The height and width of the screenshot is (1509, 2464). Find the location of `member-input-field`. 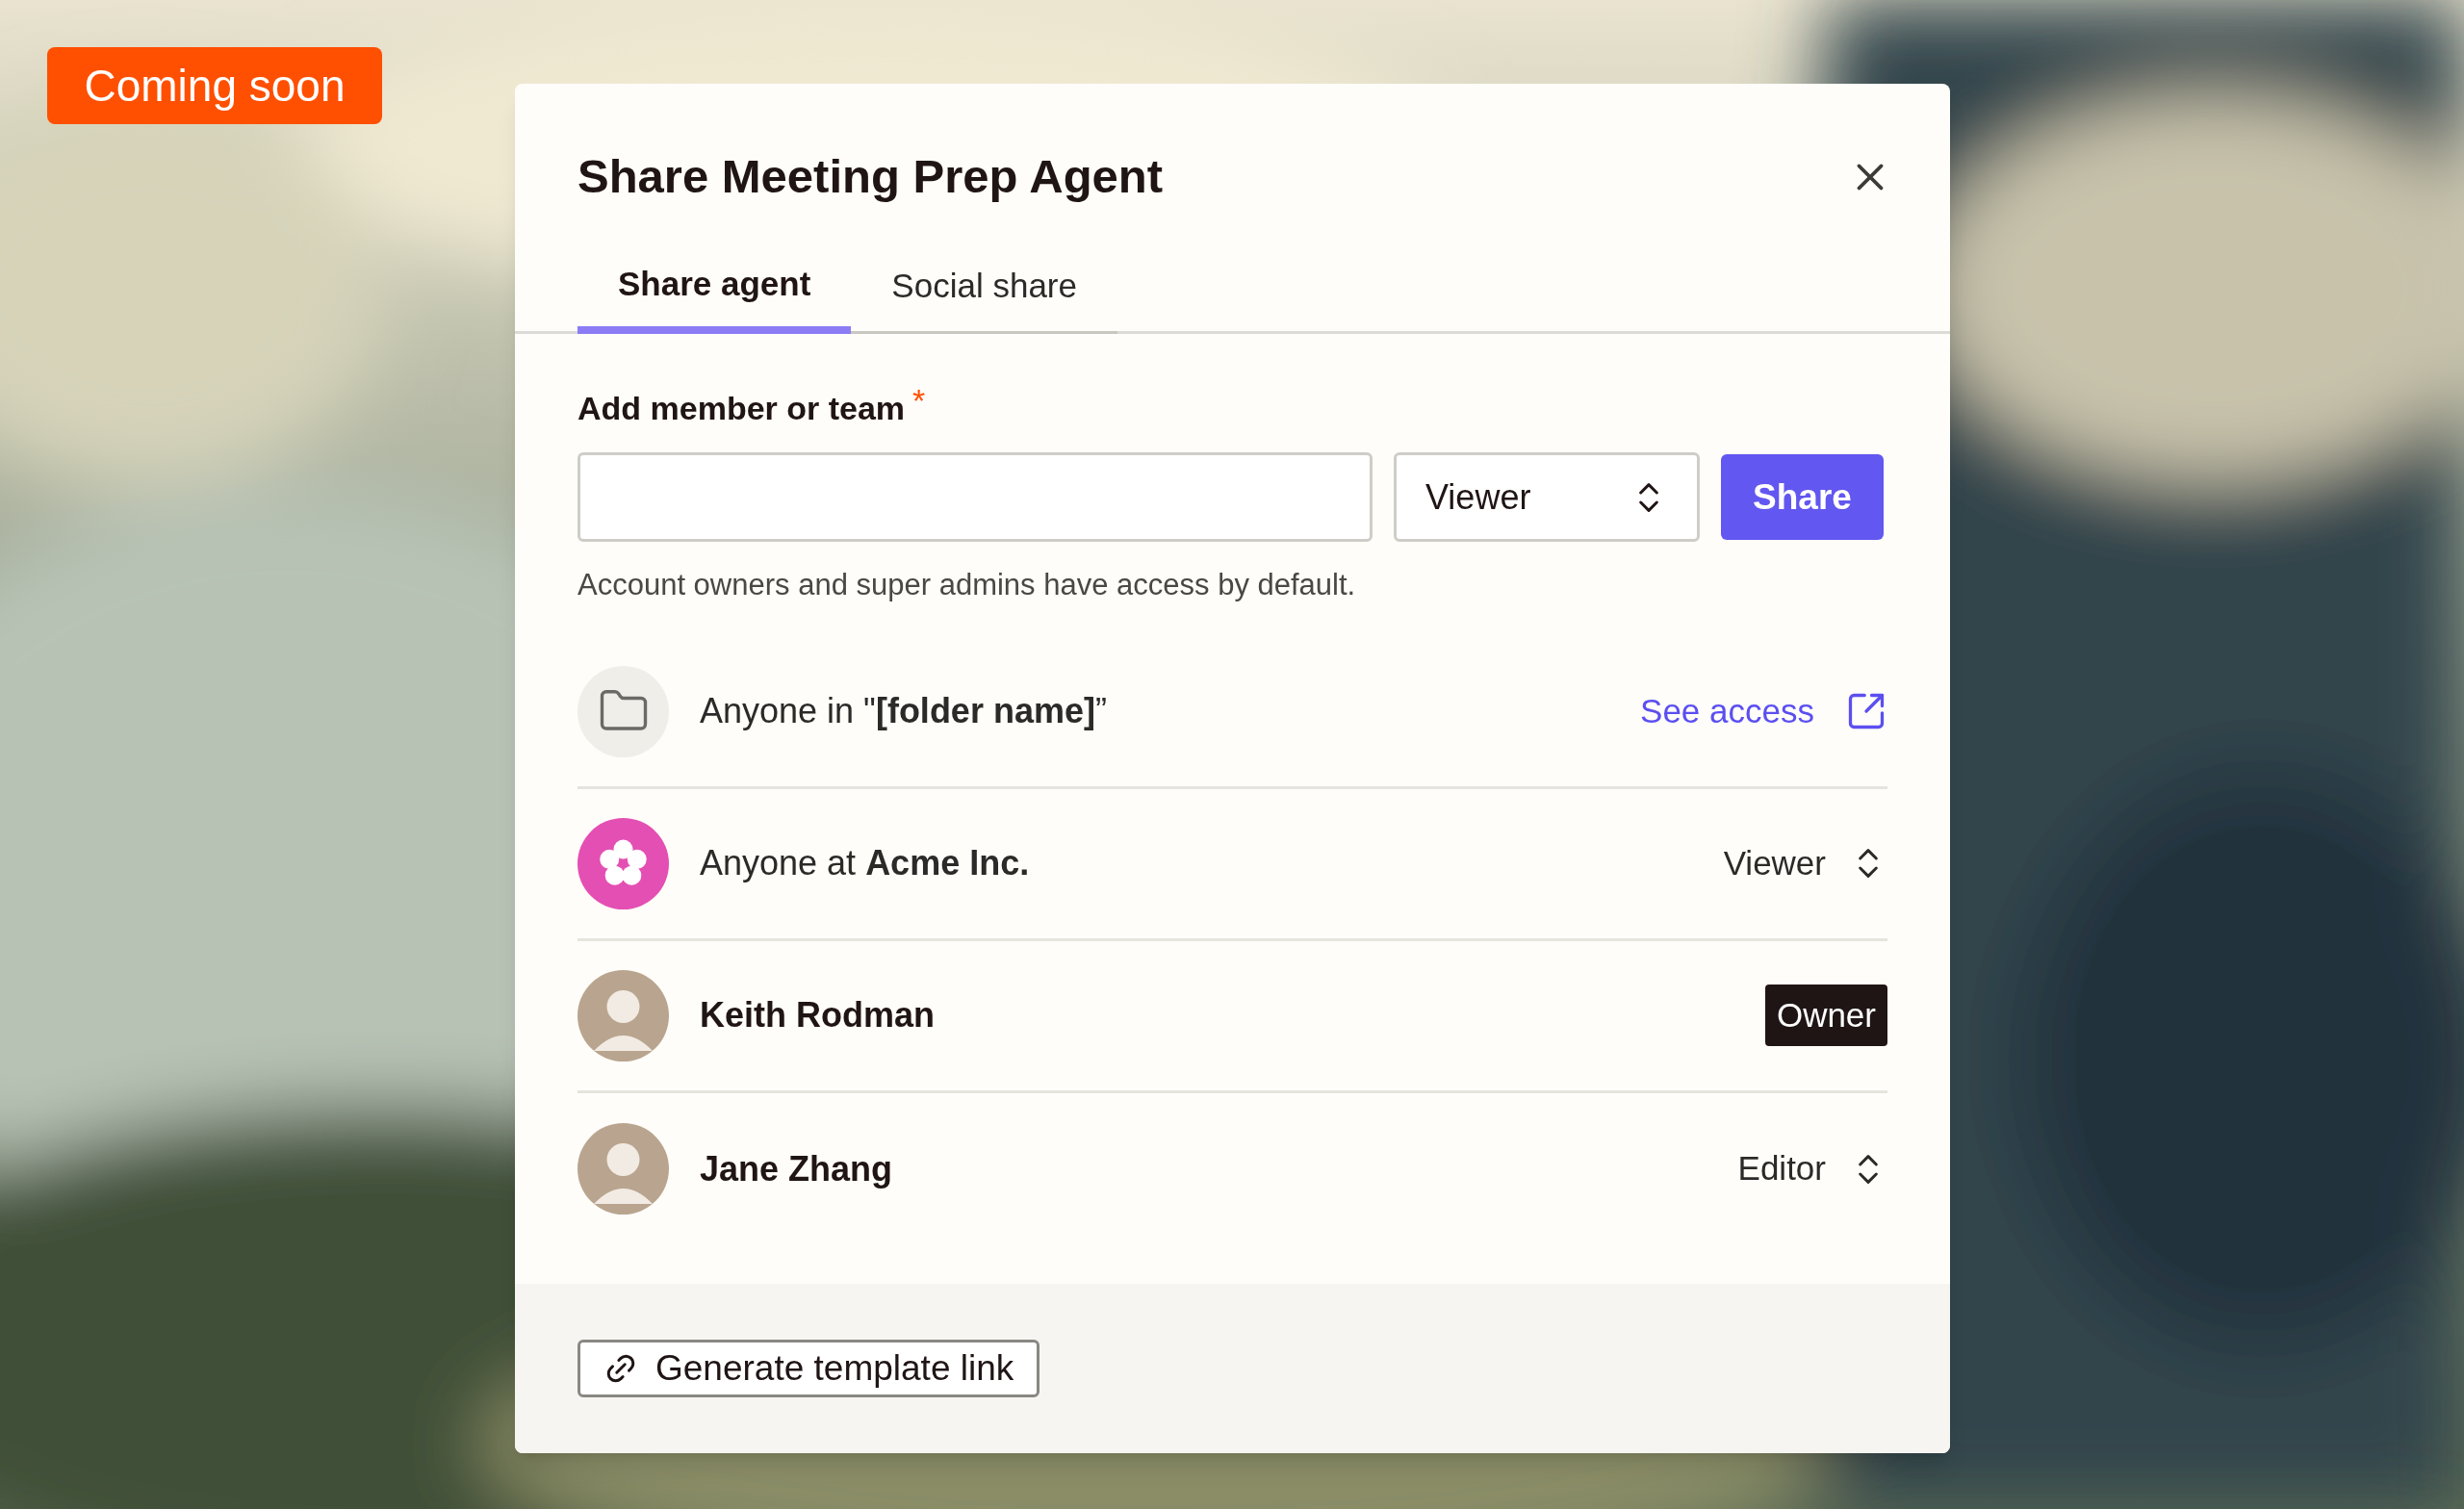

member-input-field is located at coordinates (975, 497).